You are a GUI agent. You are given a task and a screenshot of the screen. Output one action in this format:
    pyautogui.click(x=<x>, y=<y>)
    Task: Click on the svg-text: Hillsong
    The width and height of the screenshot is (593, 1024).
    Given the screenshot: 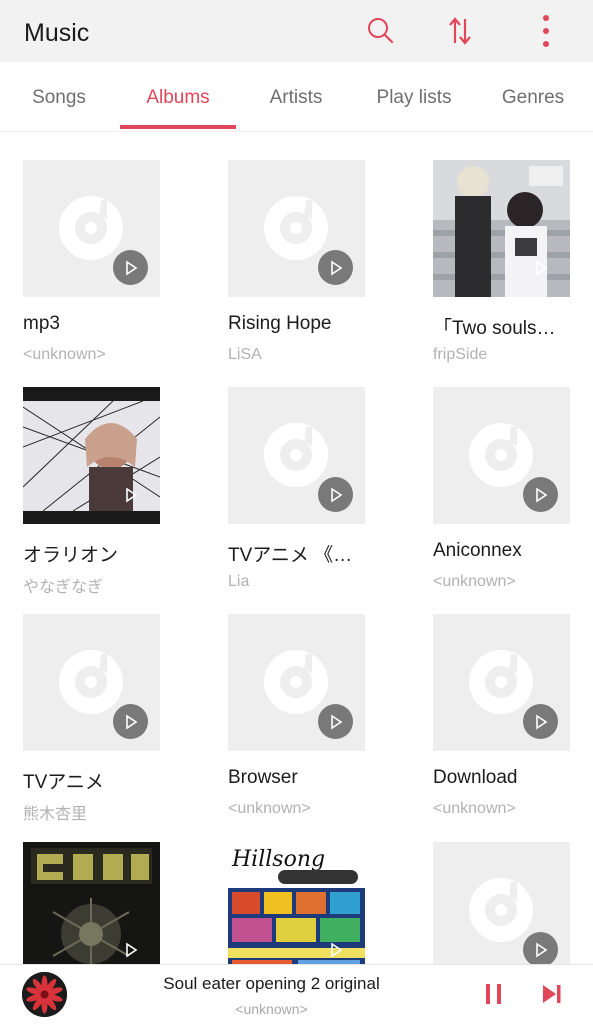 What is the action you would take?
    pyautogui.click(x=278, y=859)
    